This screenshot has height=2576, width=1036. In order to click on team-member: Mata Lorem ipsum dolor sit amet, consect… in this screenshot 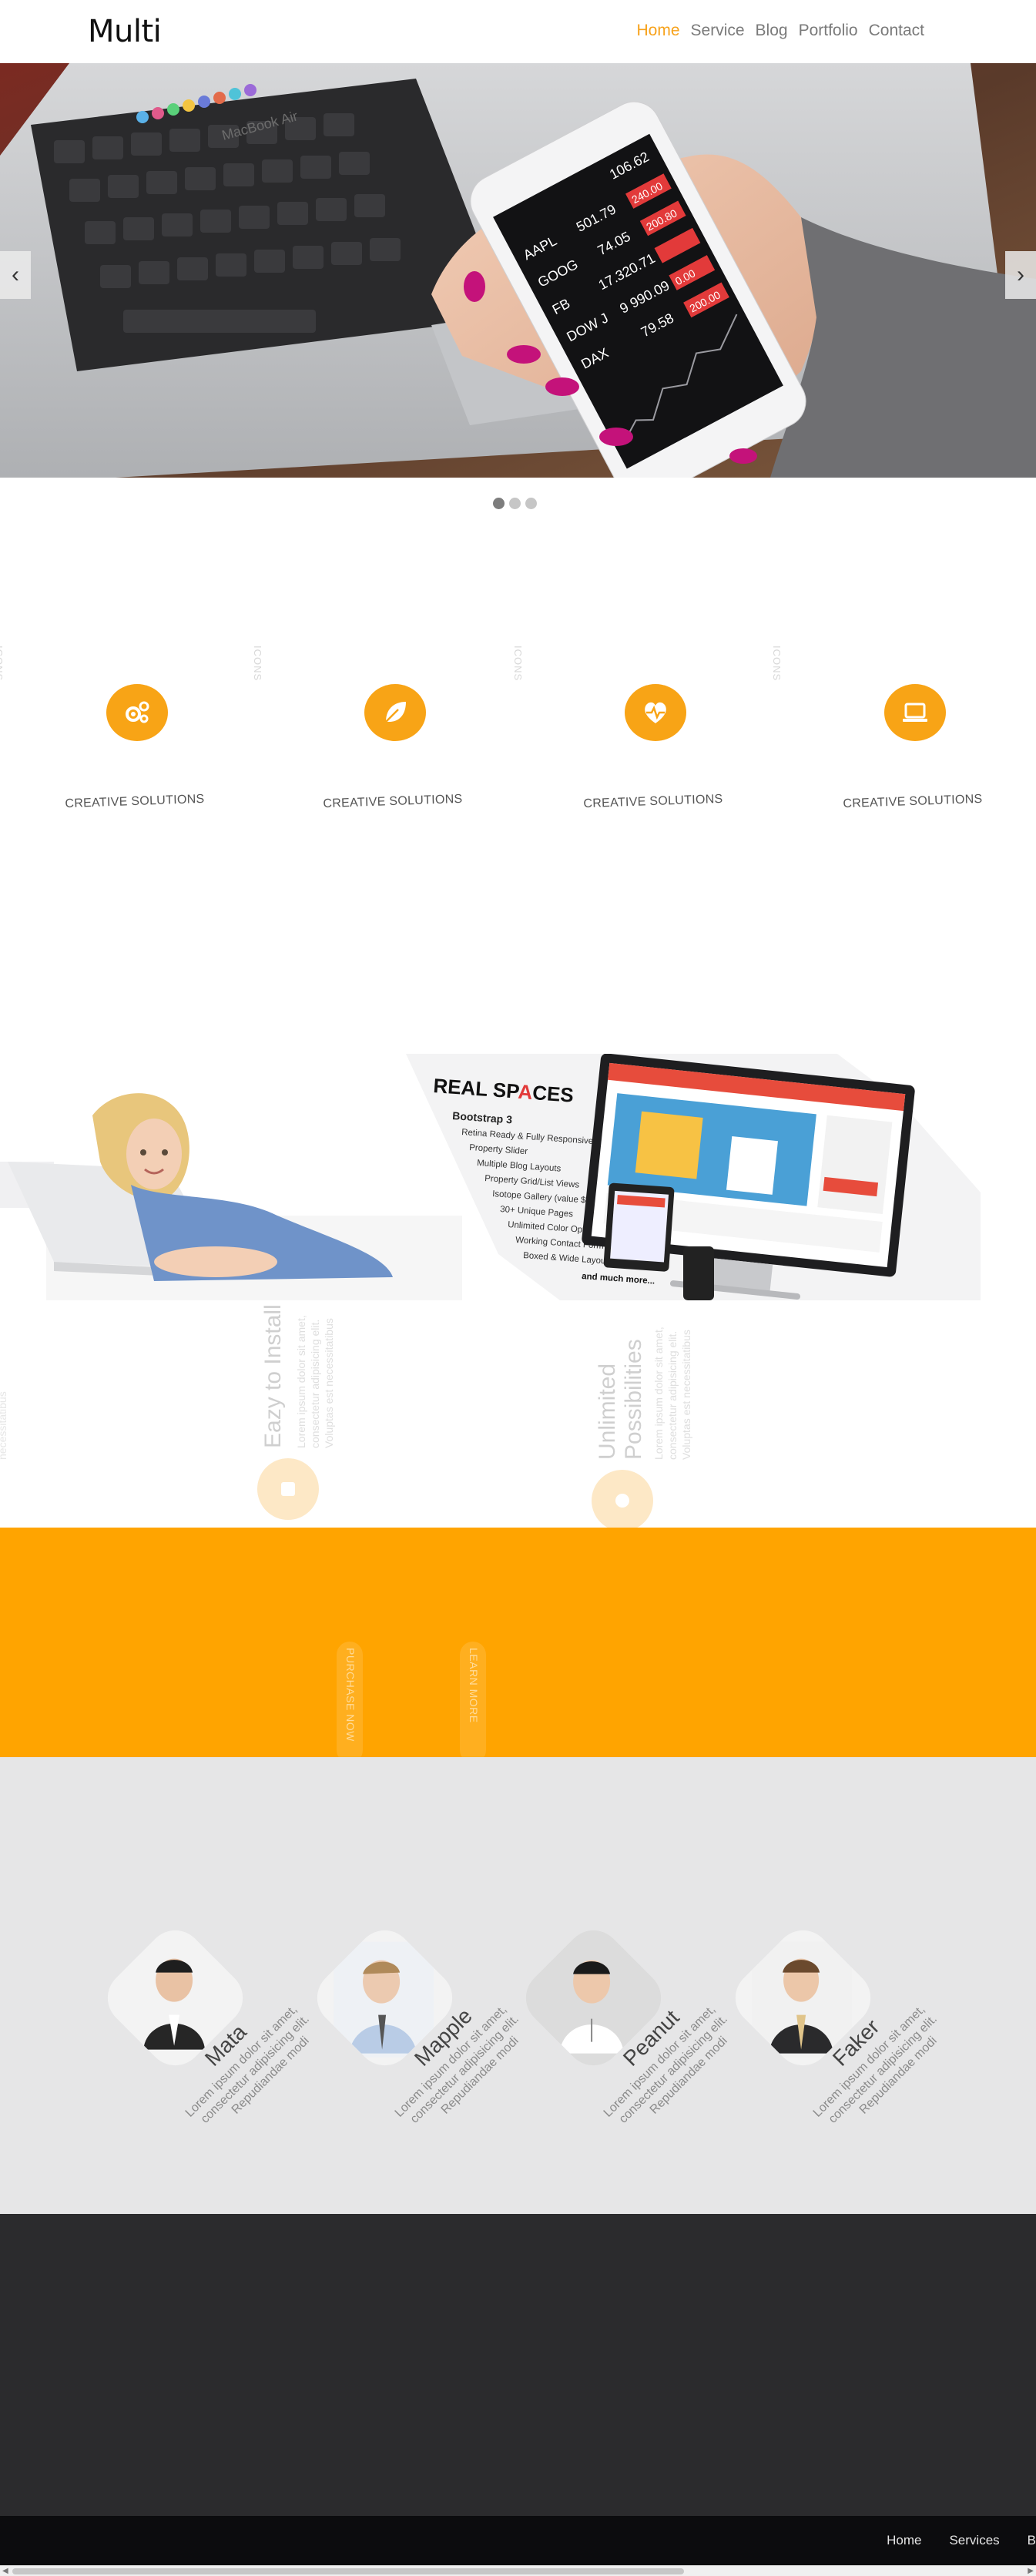, I will do `click(204, 2034)`.